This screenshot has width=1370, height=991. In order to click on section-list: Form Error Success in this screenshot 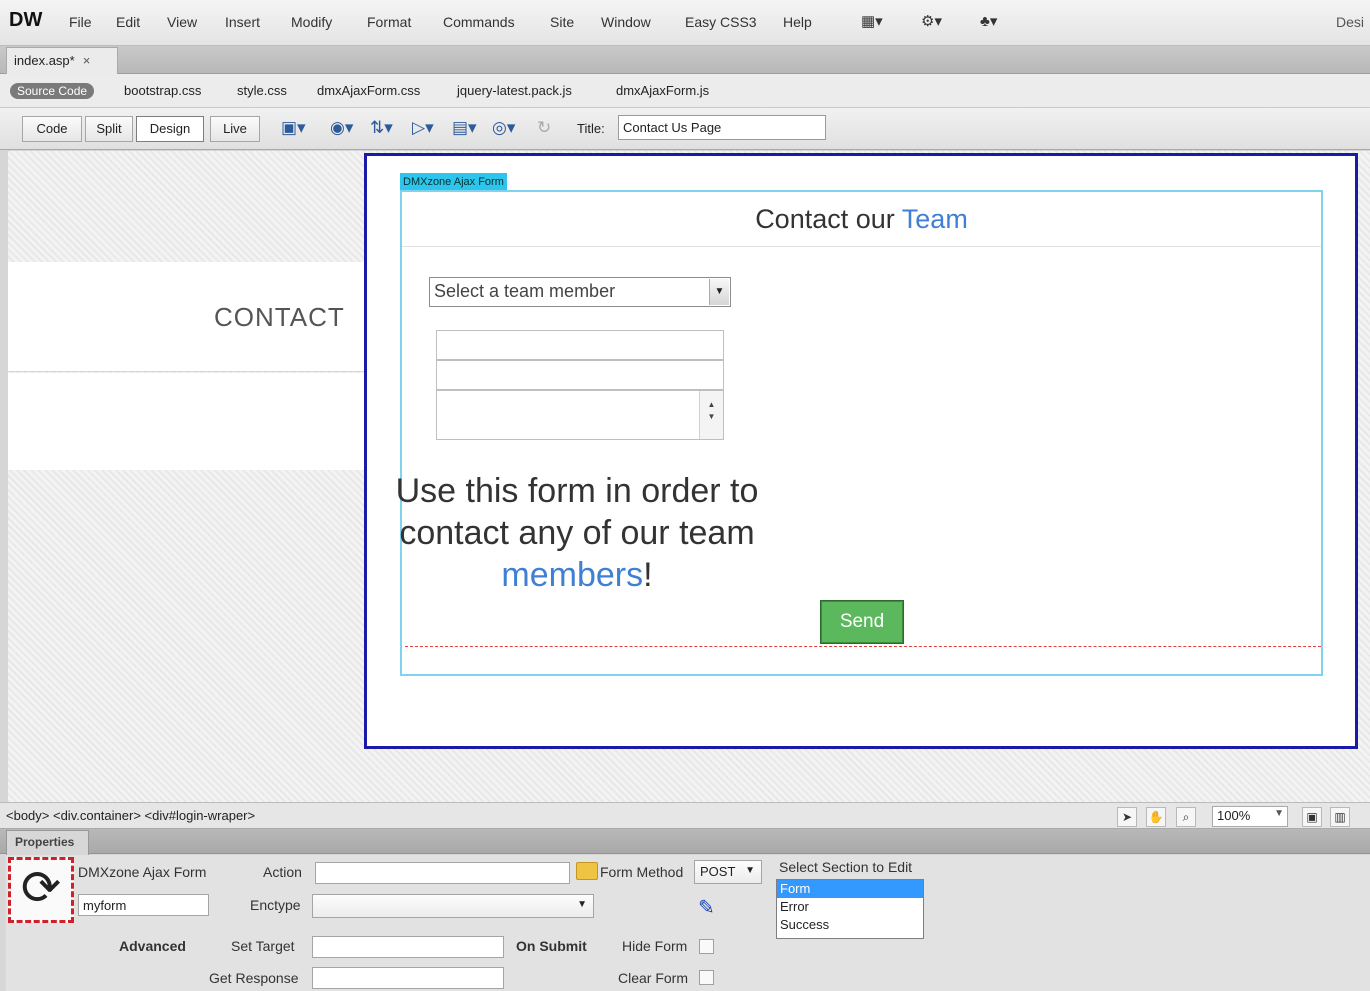, I will do `click(850, 909)`.